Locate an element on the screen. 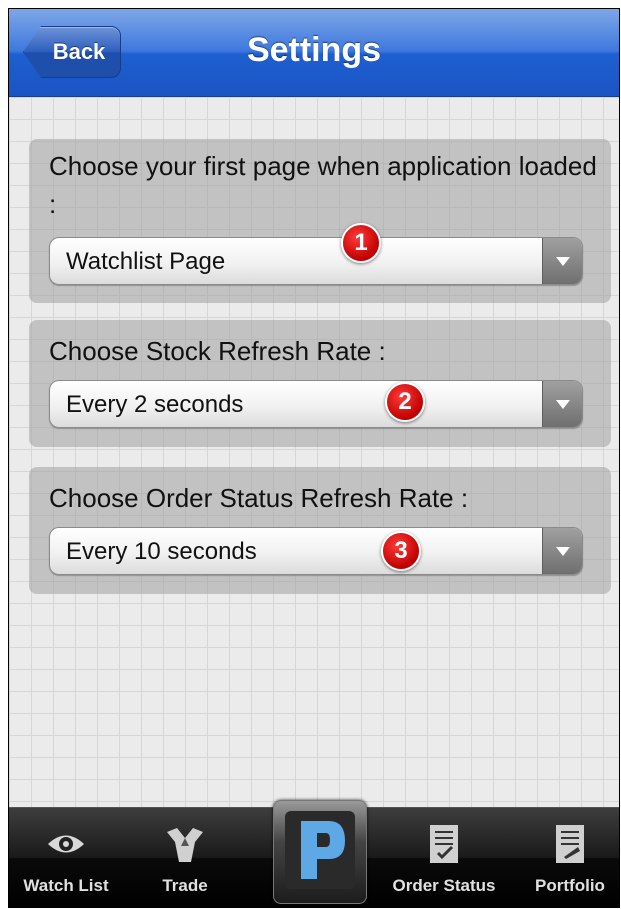  order-refresh-select-value: Every 10 seconds is located at coordinates (161, 551).